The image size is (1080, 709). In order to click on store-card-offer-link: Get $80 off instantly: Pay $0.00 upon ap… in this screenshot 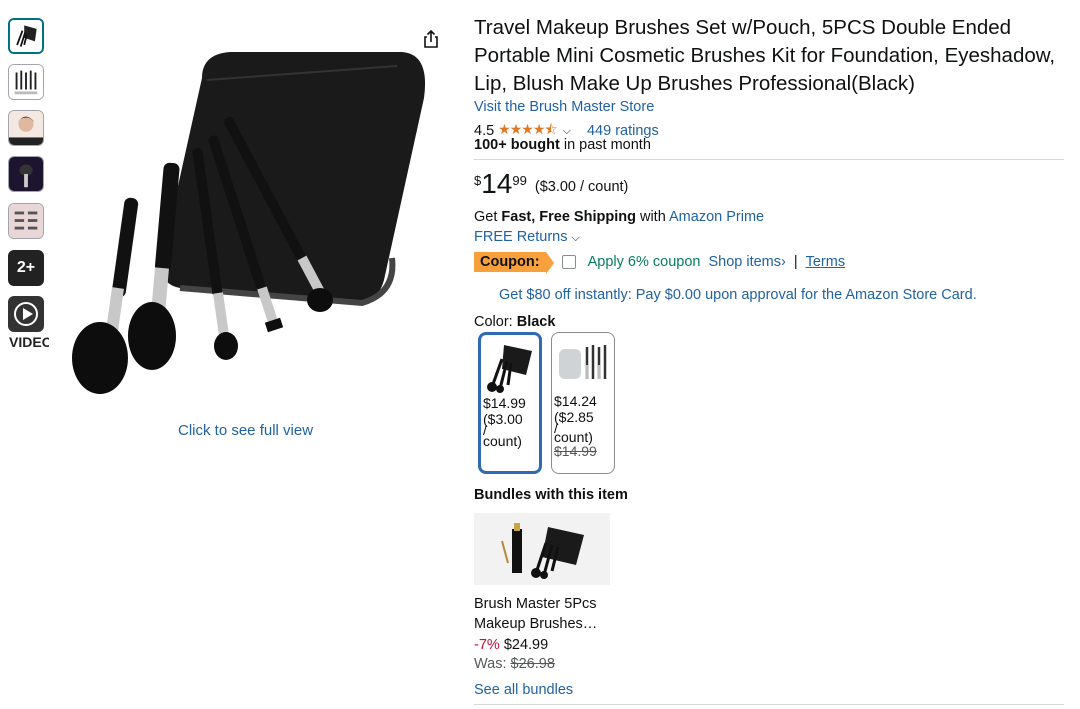, I will do `click(738, 295)`.